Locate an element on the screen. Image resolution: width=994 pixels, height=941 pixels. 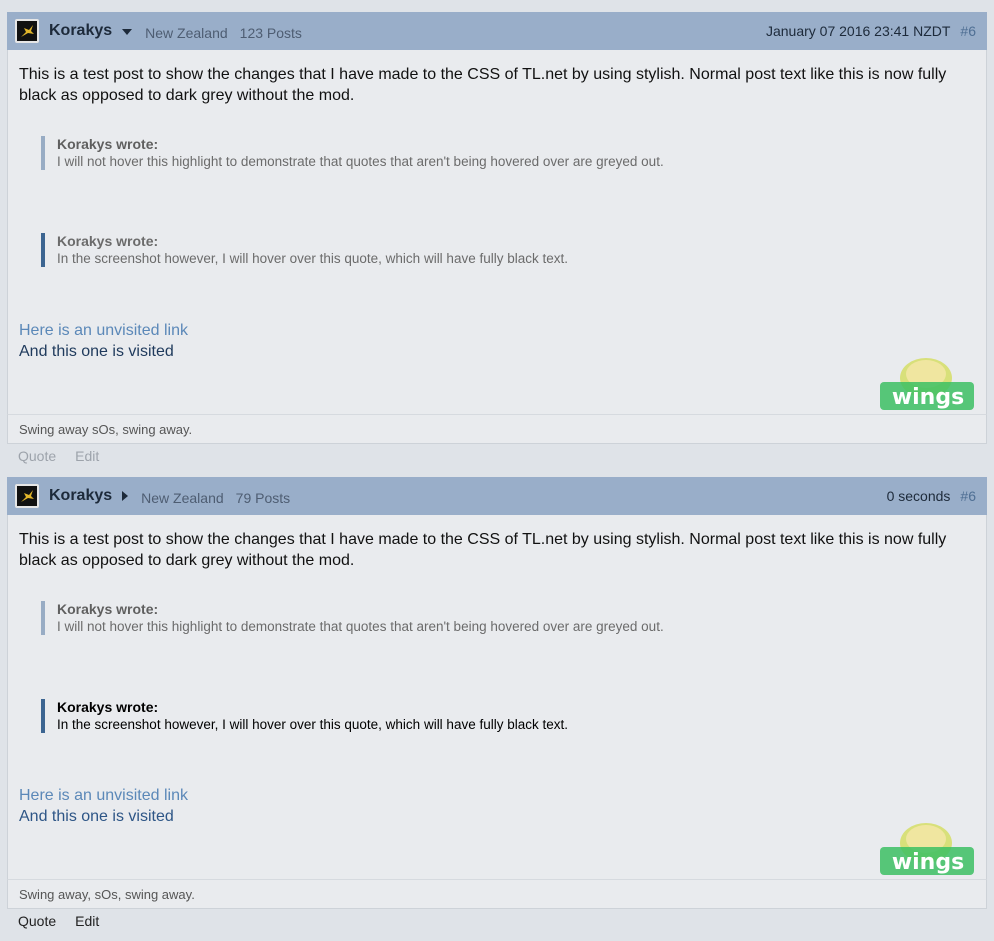
signature: Swing away, sOs, swing away. is located at coordinates (497, 894).